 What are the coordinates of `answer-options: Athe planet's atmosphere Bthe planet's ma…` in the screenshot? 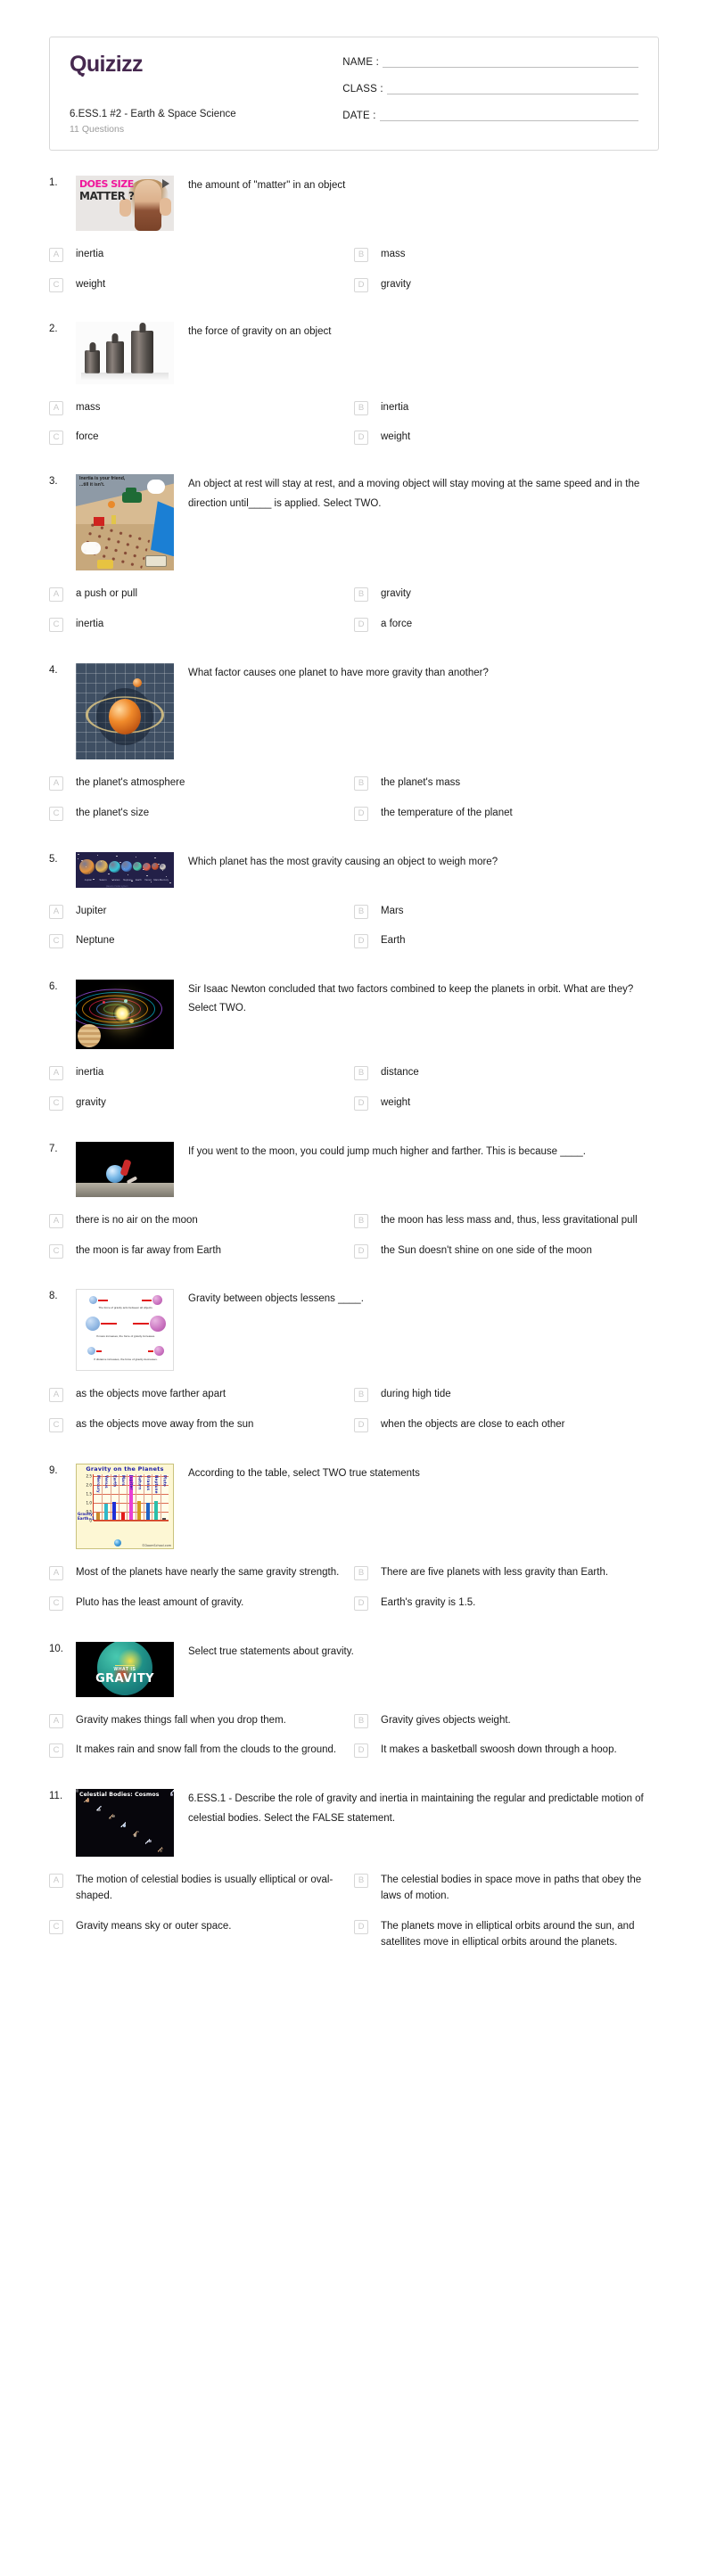 It's located at (354, 798).